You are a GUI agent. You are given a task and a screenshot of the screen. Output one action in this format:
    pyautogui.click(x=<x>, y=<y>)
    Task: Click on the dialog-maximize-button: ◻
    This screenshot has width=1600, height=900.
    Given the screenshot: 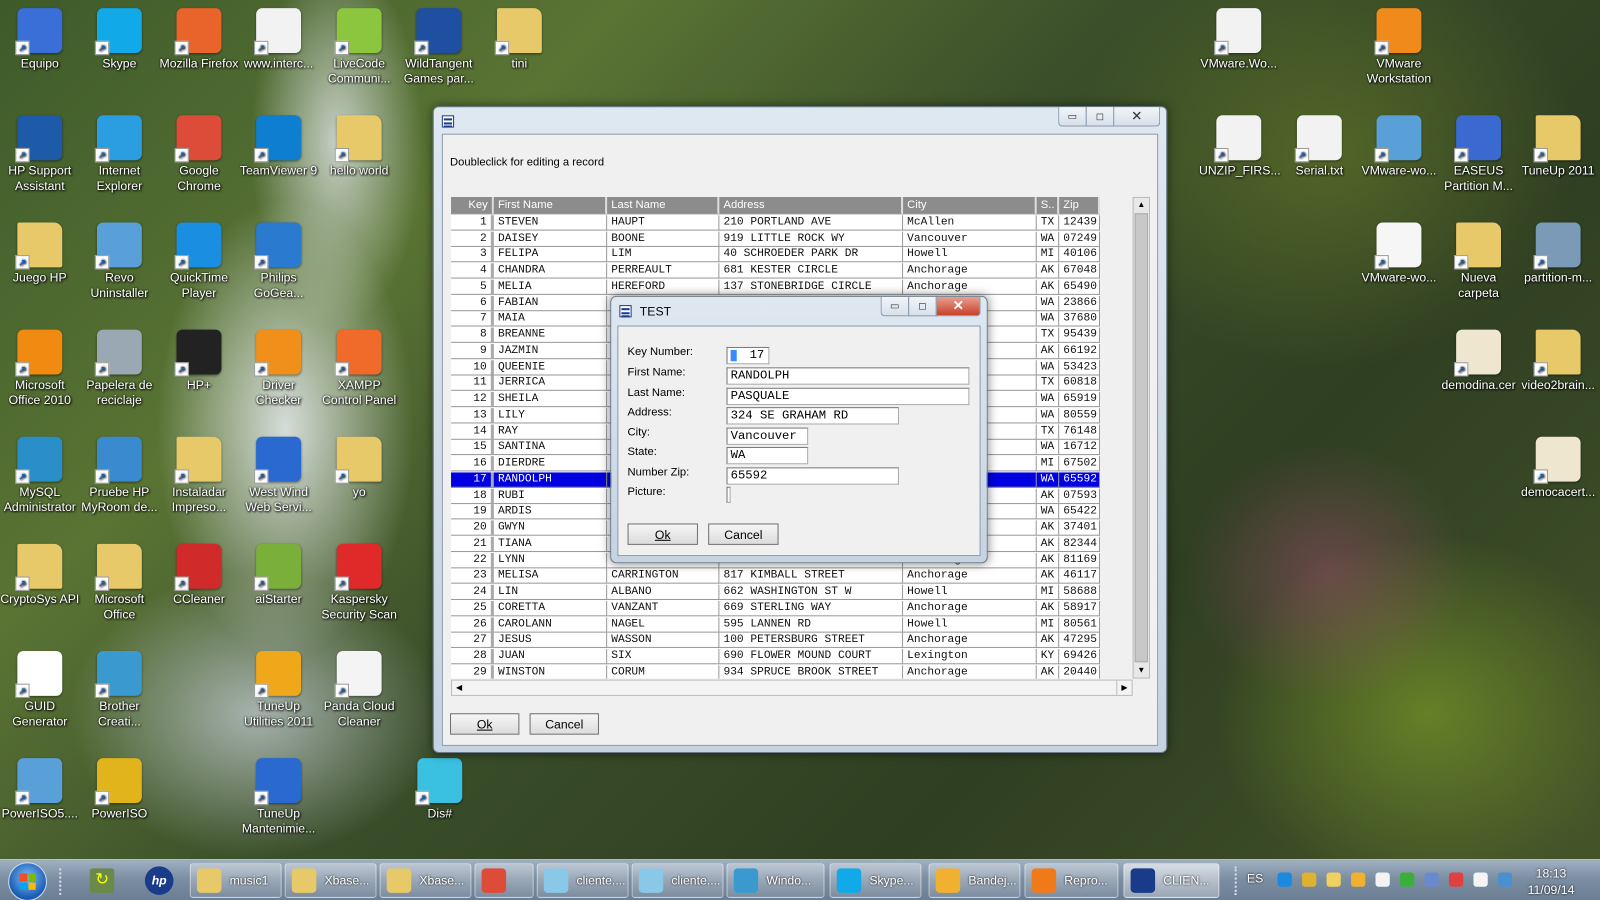 What is the action you would take?
    pyautogui.click(x=922, y=306)
    